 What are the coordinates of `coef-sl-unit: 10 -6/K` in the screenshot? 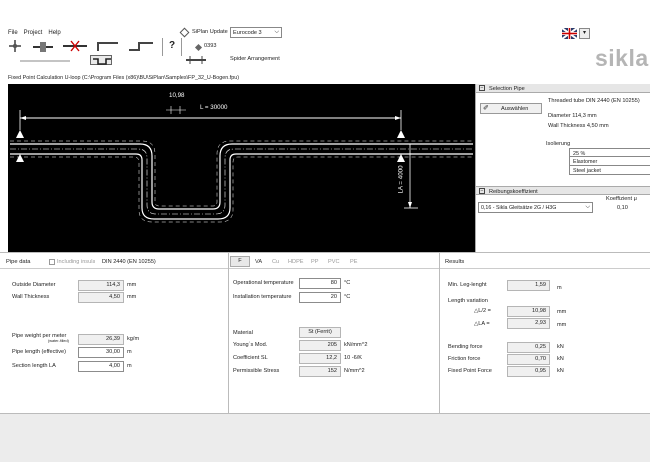 It's located at (353, 358).